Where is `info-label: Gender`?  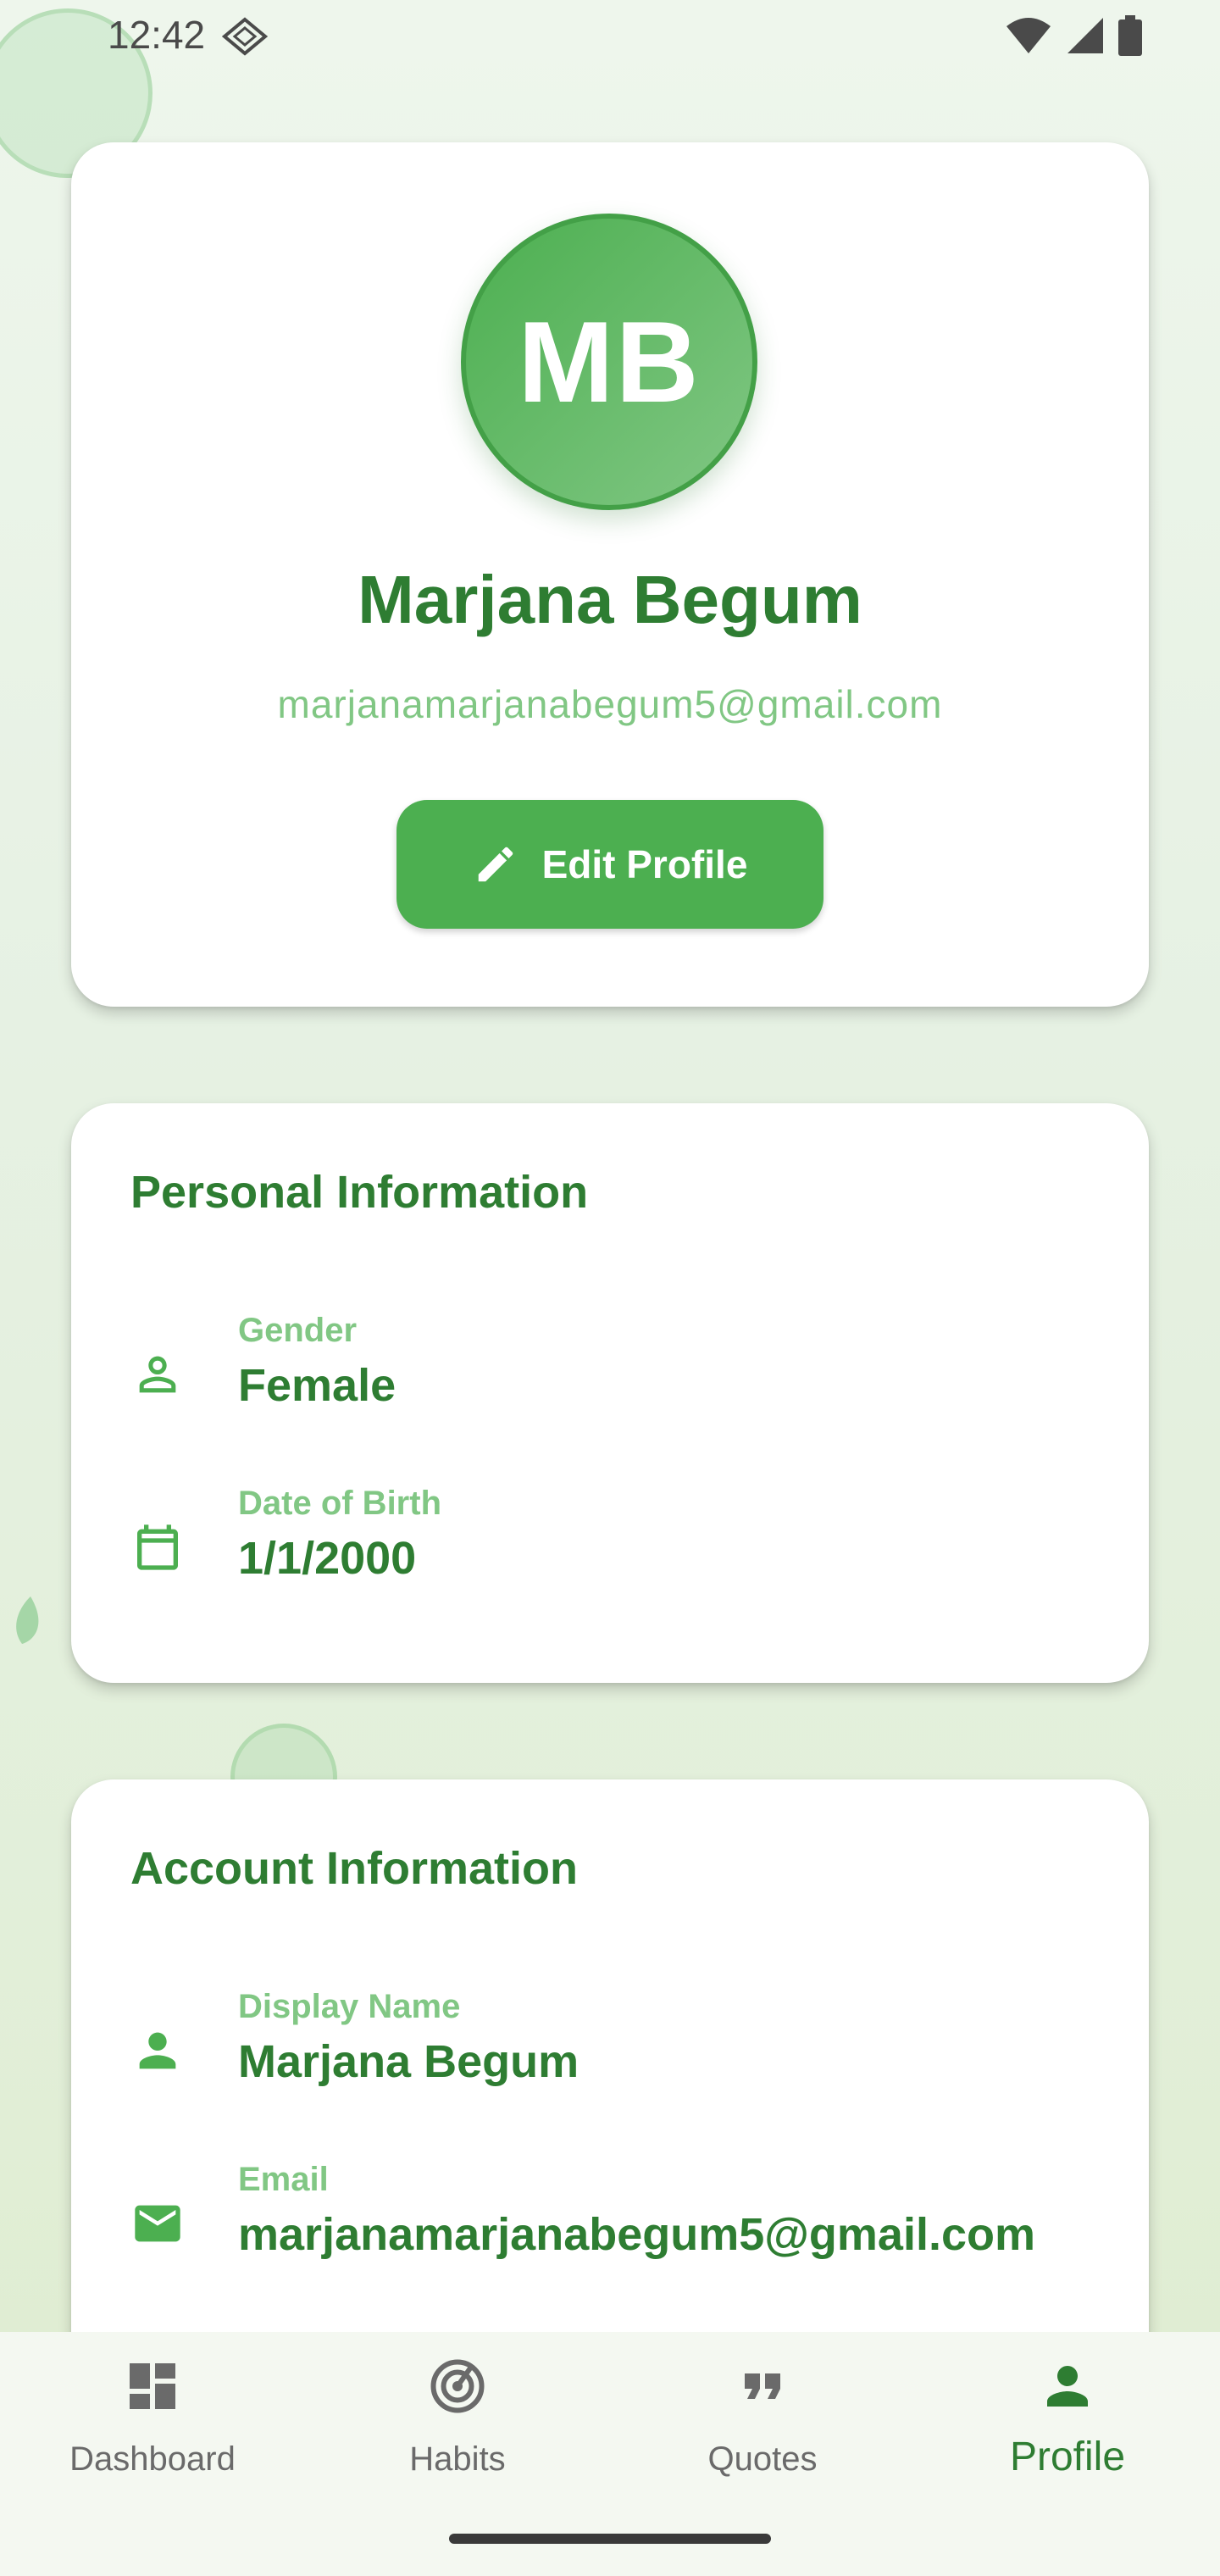
info-label: Gender is located at coordinates (298, 1330).